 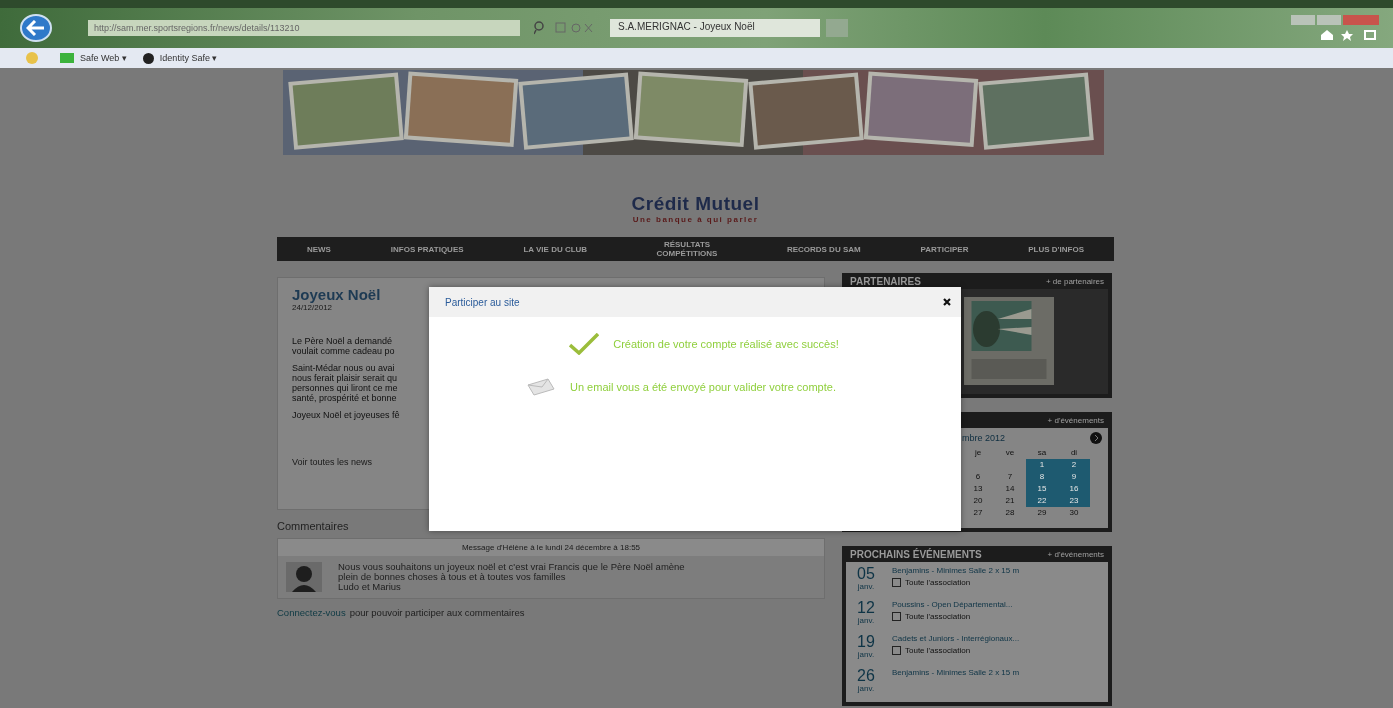 I want to click on back-button, so click(x=36, y=28).